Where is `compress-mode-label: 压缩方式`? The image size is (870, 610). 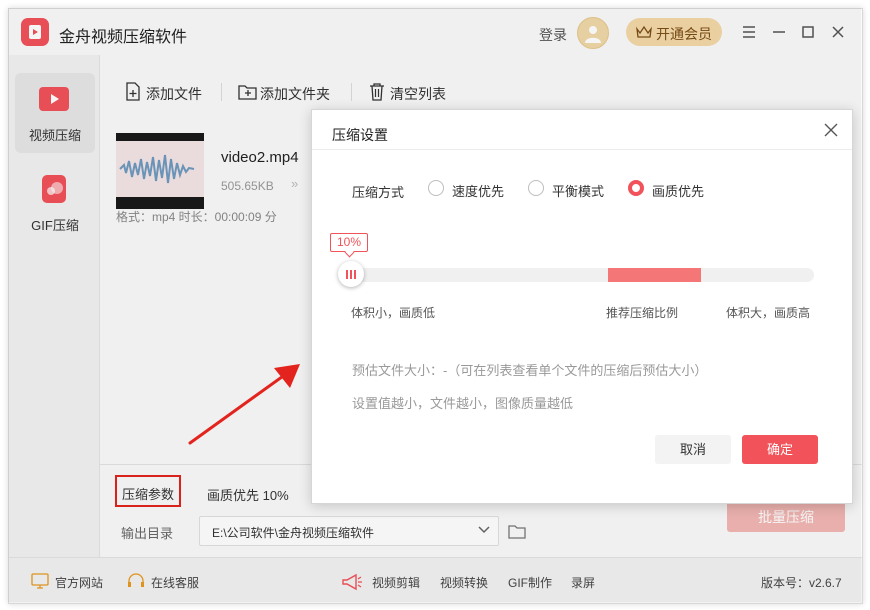
compress-mode-label: 压缩方式 is located at coordinates (378, 192).